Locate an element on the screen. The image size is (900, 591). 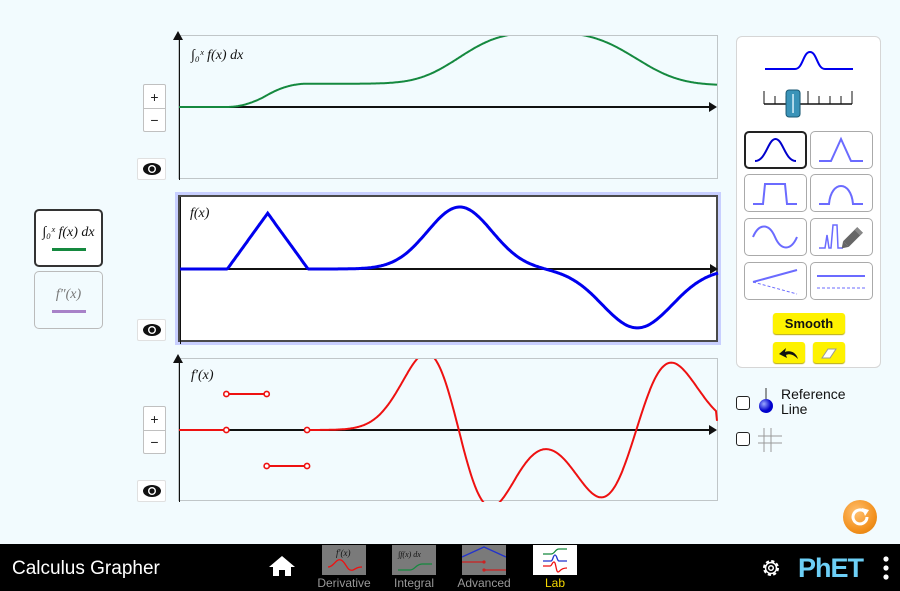
function-curve is located at coordinates (449, 267).